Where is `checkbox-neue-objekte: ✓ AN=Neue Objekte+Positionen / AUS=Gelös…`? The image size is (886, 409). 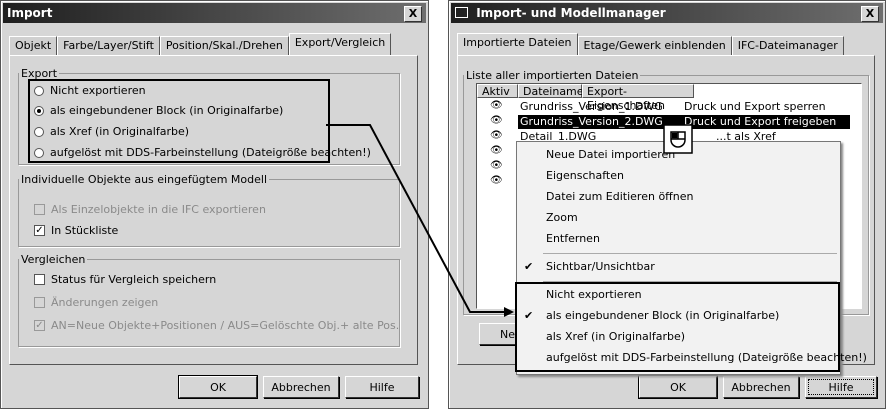
checkbox-neue-objekte: ✓ AN=Neue Objekte+Positionen / AUS=Gelös… is located at coordinates (216, 325).